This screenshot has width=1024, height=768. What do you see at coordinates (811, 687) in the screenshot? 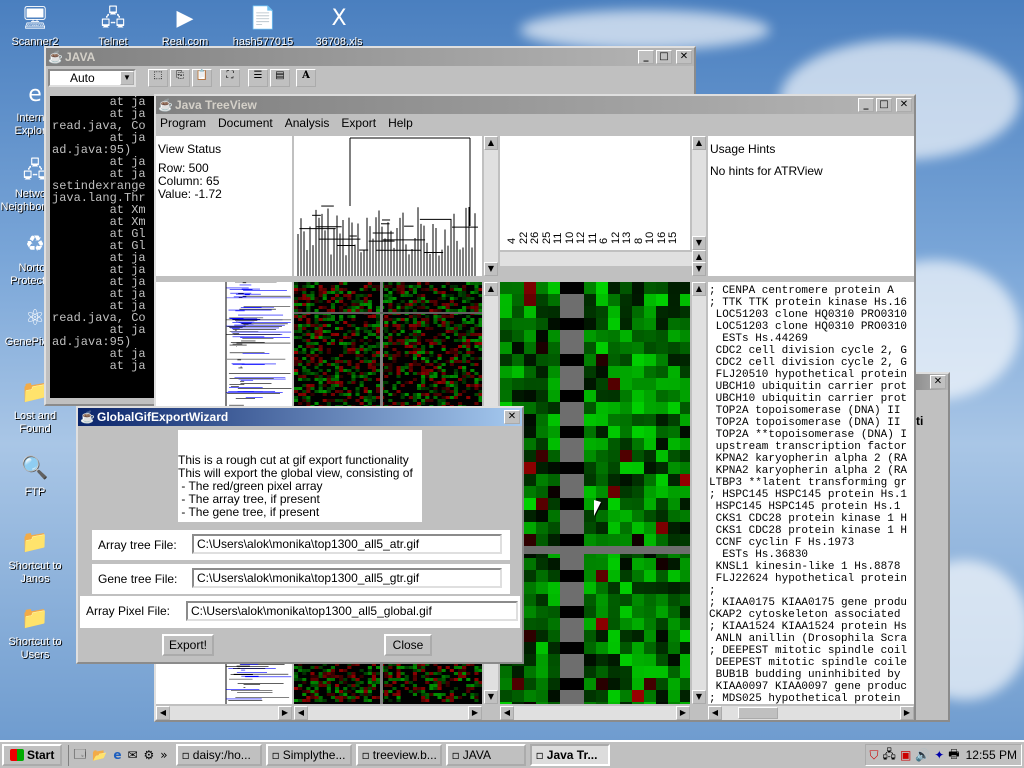
I see `gene-name-row: KIAA0097 KIAA0097 gene produc` at bounding box center [811, 687].